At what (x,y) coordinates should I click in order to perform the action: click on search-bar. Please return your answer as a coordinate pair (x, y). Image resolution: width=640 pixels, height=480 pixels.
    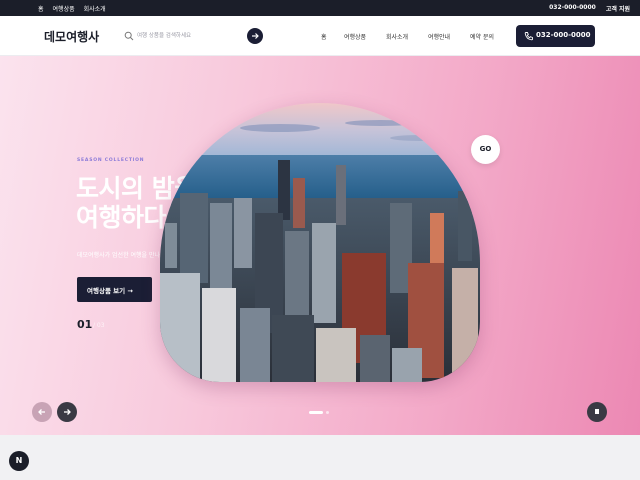
    Looking at the image, I should click on (192, 36).